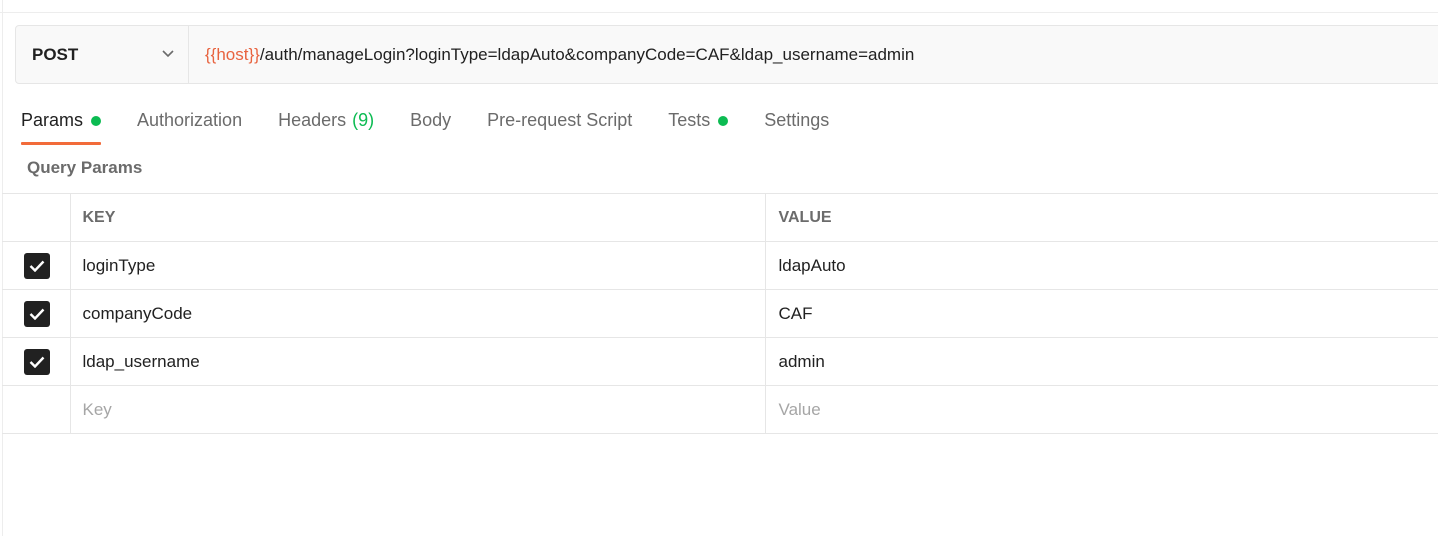  What do you see at coordinates (312, 120) in the screenshot?
I see `tab-label: Headers` at bounding box center [312, 120].